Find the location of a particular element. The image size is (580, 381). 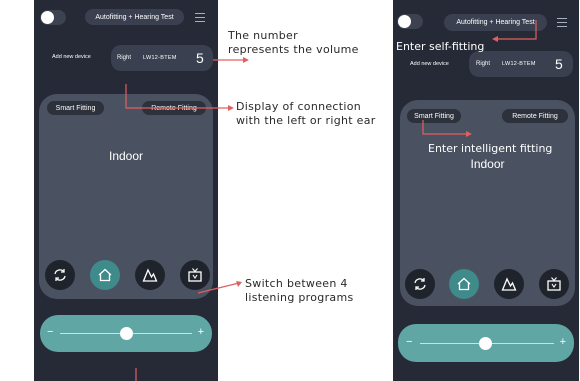

volume-annotation-line2: represents the volume is located at coordinates (293, 49).